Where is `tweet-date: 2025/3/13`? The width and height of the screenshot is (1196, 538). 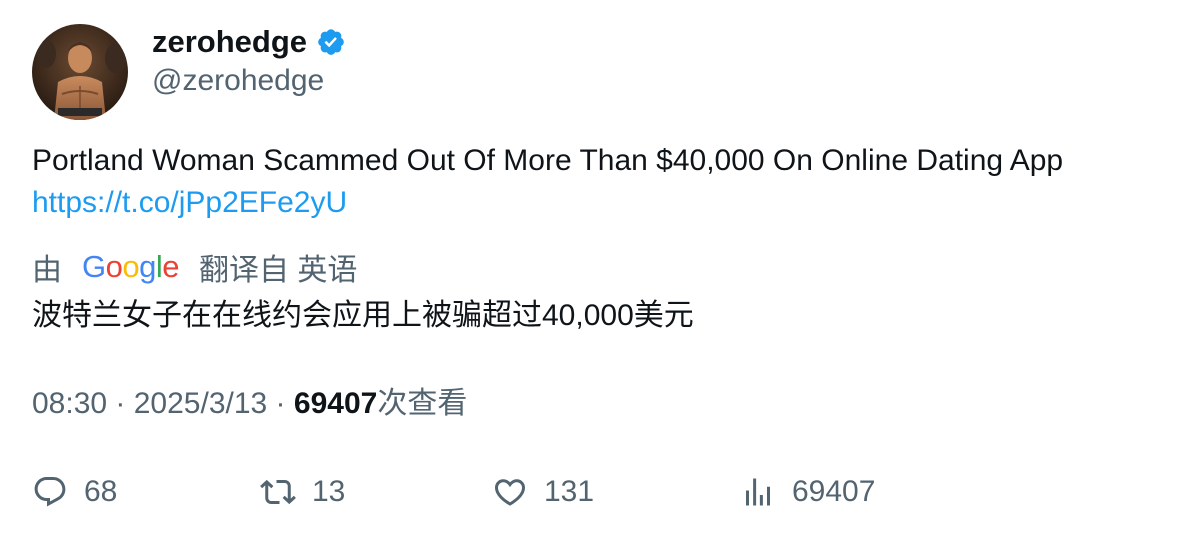
tweet-date: 2025/3/13 is located at coordinates (200, 403).